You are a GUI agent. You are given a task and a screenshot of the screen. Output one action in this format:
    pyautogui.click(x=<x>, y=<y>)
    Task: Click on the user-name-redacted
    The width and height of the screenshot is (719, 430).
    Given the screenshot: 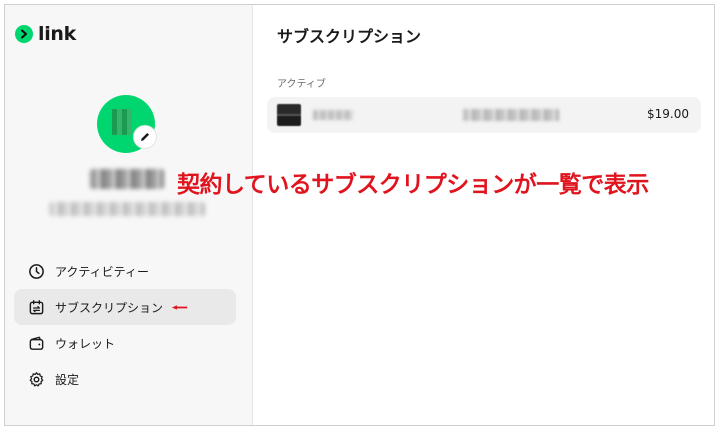 What is the action you would take?
    pyautogui.click(x=127, y=179)
    